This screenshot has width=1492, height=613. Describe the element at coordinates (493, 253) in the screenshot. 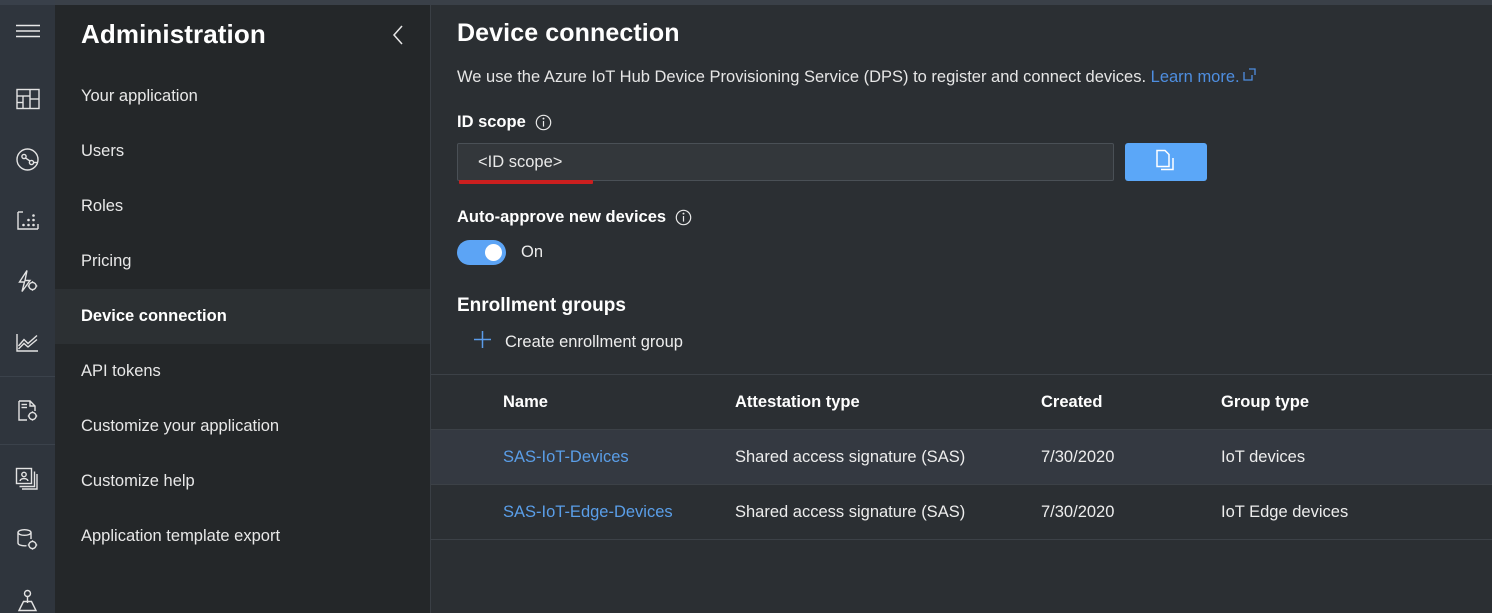

I see `toggle-knob` at that location.